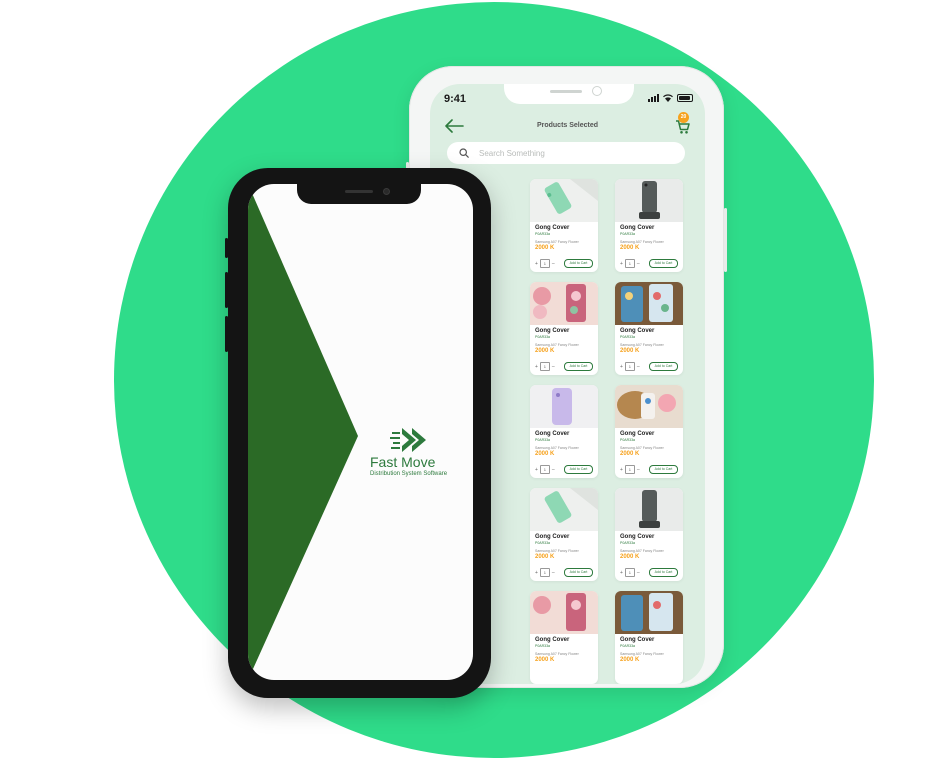 This screenshot has width=930, height=760. I want to click on notch, so click(569, 94).